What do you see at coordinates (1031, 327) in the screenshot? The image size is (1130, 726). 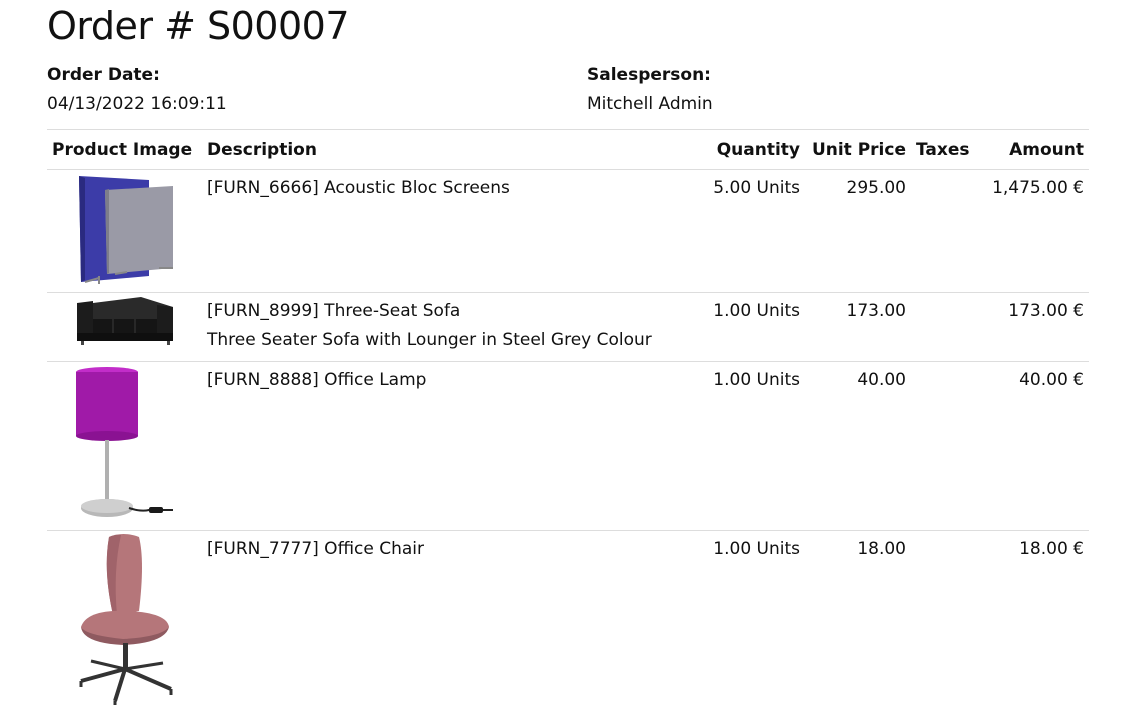 I see `line-amount: 173.00 €` at bounding box center [1031, 327].